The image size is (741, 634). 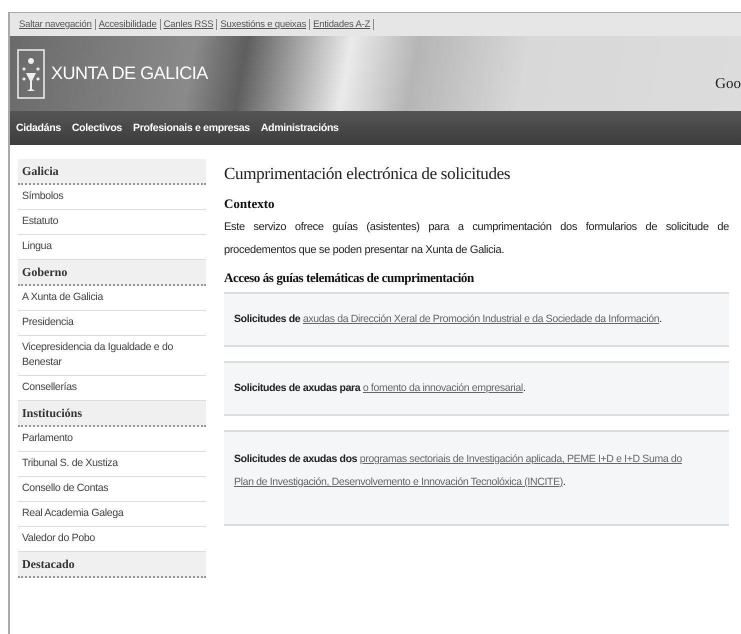 What do you see at coordinates (189, 24) in the screenshot?
I see `top-link: Canles RSS` at bounding box center [189, 24].